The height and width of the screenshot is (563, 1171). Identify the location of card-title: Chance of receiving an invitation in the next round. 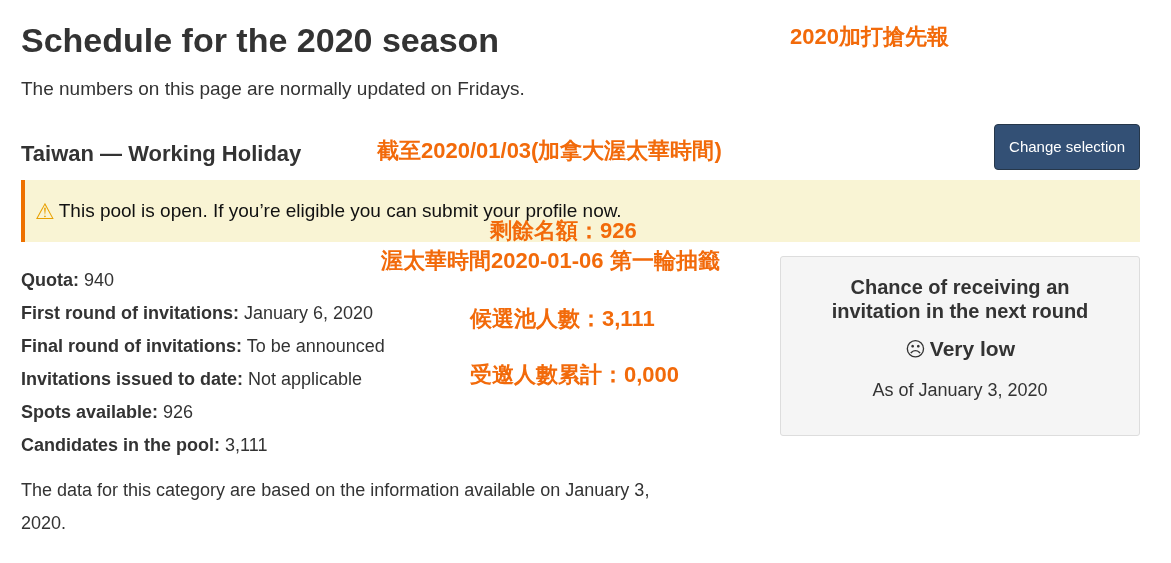
(960, 299).